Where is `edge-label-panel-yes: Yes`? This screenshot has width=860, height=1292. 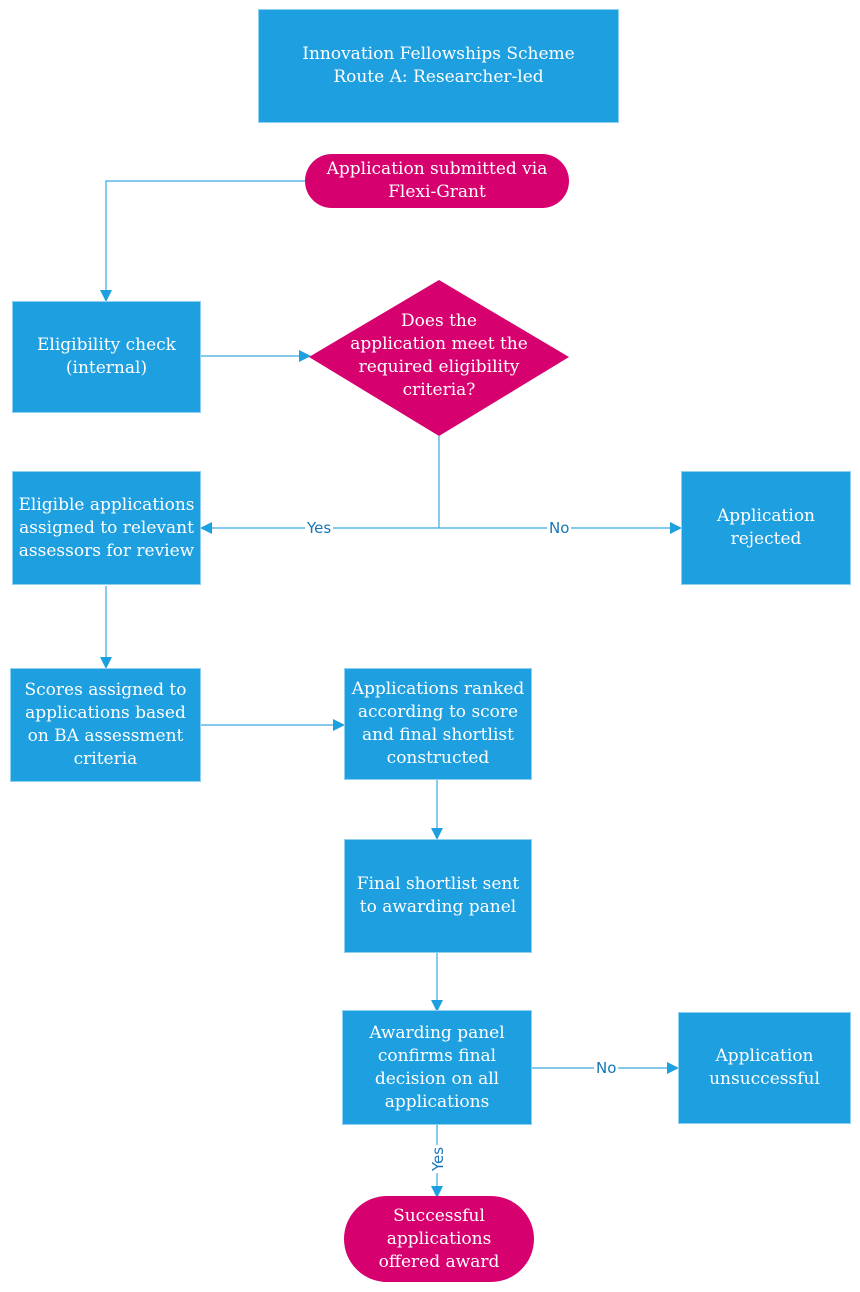
edge-label-panel-yes: Yes is located at coordinates (438, 1159).